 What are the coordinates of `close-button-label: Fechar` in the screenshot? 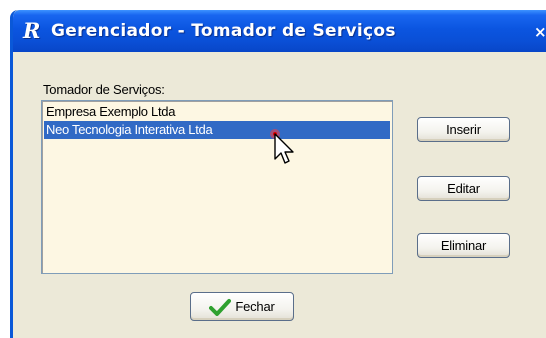 It's located at (255, 306).